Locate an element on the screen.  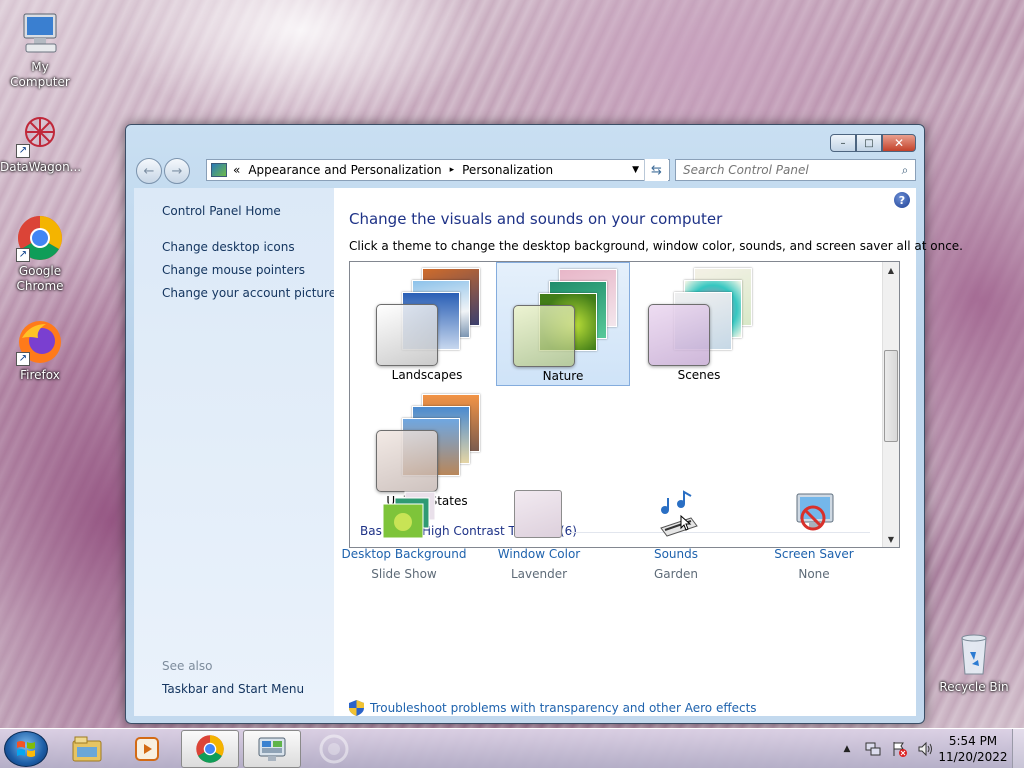
desktop-background-setting: Desktop Background Slide Show is located at coordinates (404, 538).